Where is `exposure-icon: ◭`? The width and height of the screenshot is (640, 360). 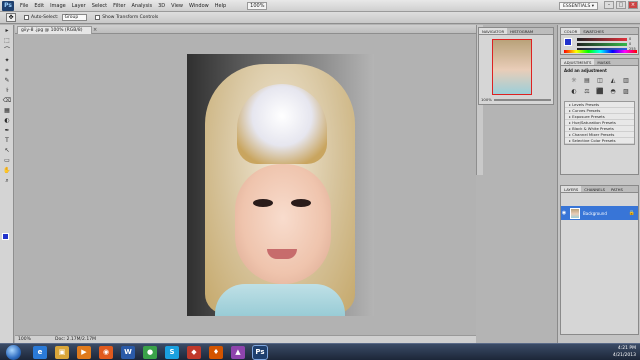
exposure-icon: ◭ is located at coordinates (613, 81).